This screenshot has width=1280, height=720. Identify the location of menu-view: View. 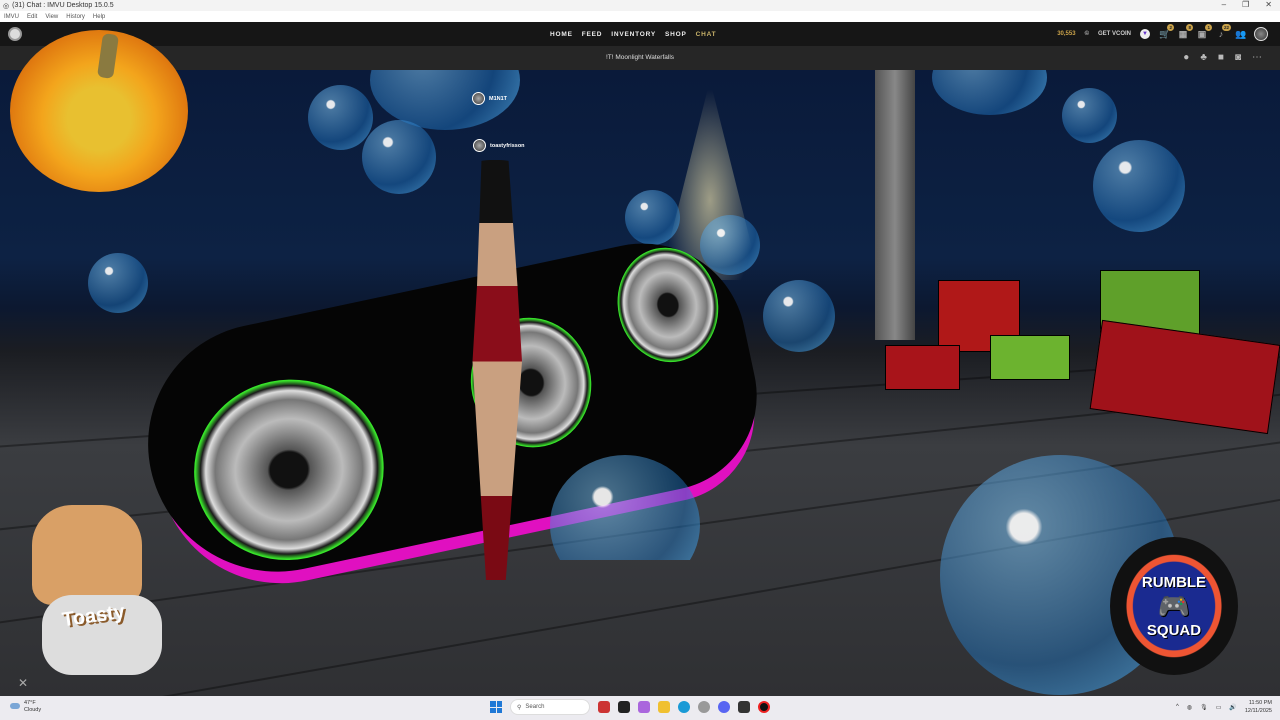
(51, 17).